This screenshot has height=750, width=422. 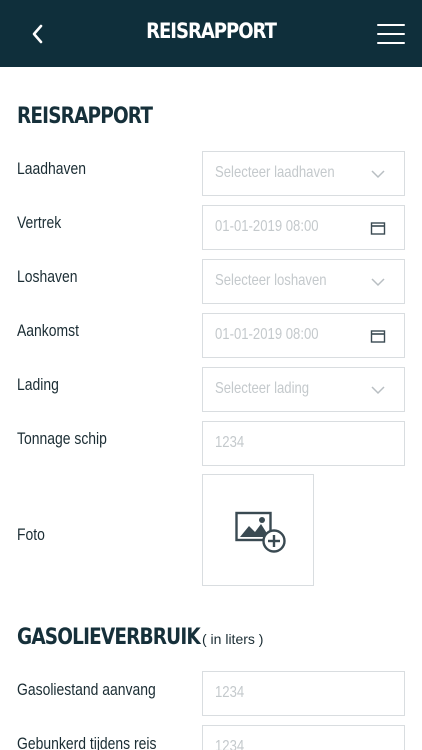 I want to click on laadhaven-value: Selecteer laadhaven, so click(x=275, y=172).